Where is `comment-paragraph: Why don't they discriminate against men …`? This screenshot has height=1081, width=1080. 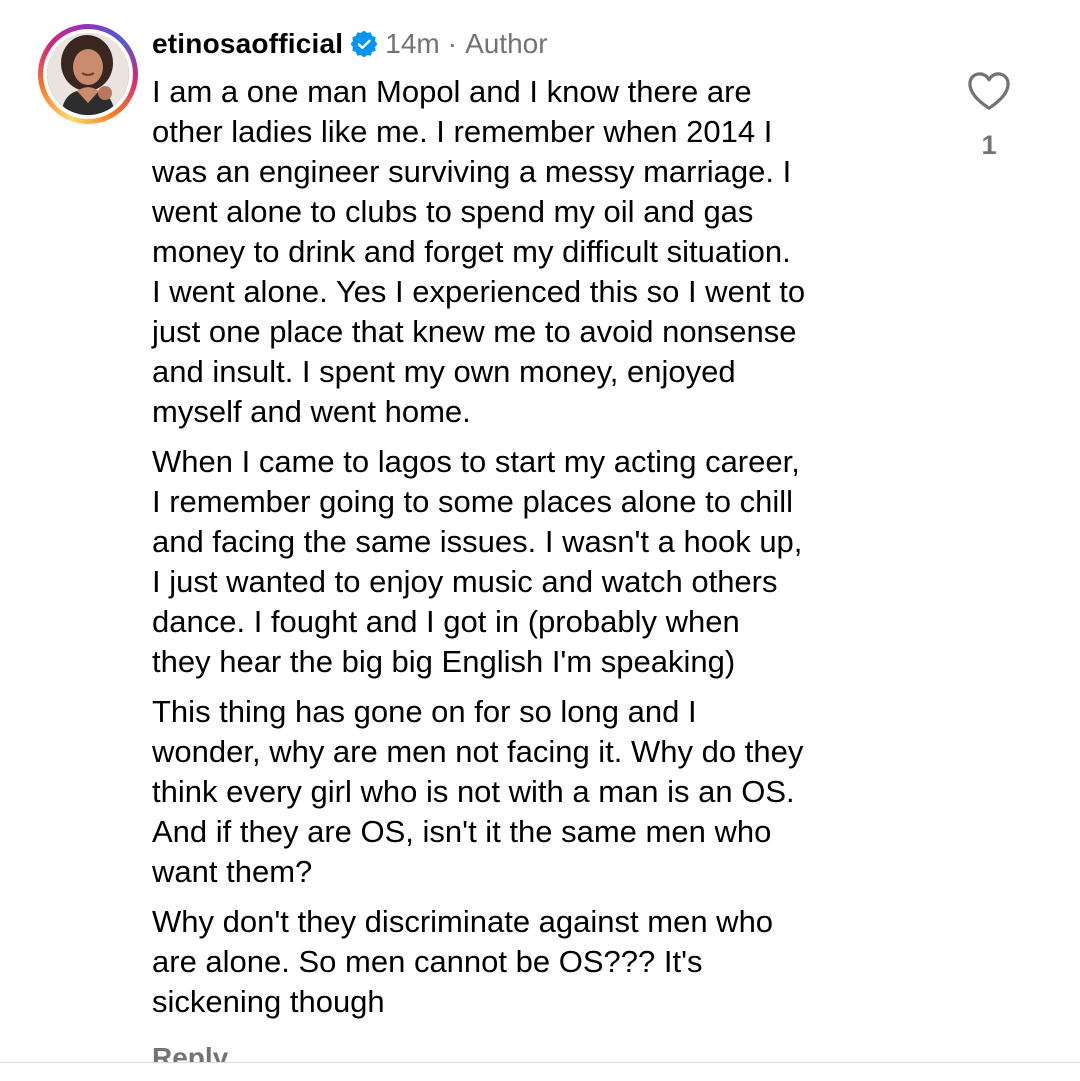 comment-paragraph: Why don't they discriminate against men … is located at coordinates (463, 961).